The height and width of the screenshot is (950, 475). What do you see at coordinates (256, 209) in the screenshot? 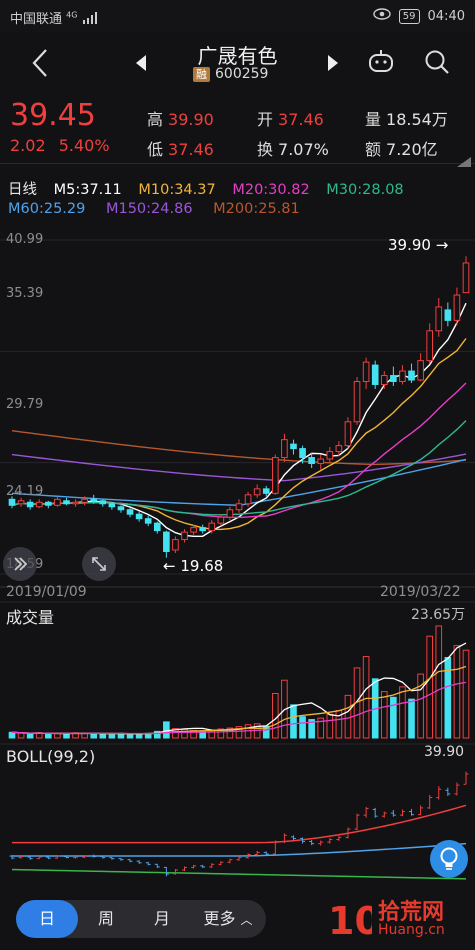
I see `ma200-label: M200:25.81` at bounding box center [256, 209].